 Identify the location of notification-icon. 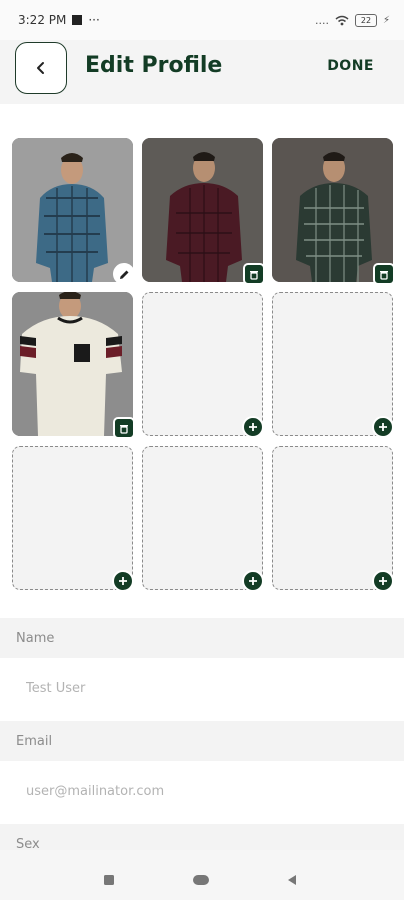
(77, 20).